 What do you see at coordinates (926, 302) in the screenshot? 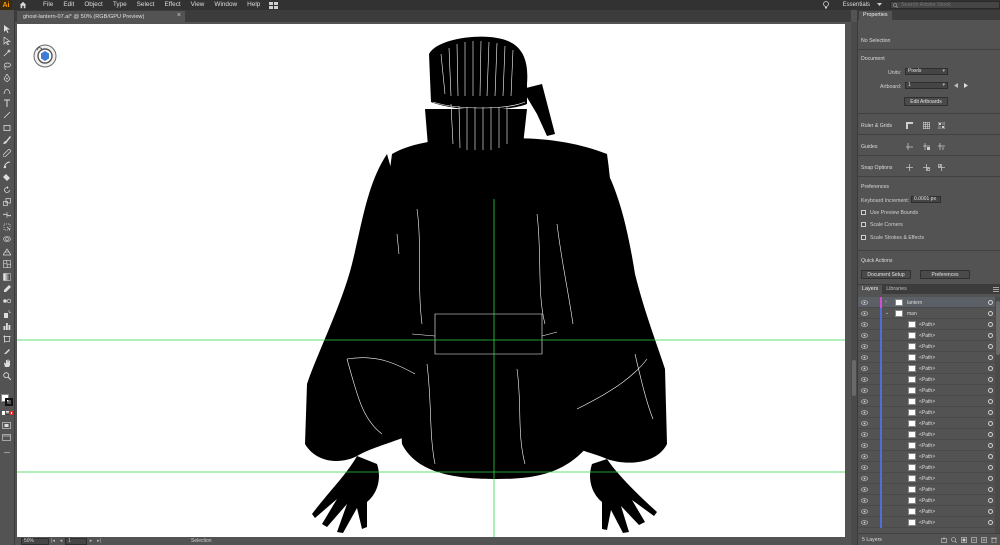
I see `layer-row-lantern: › lantern` at bounding box center [926, 302].